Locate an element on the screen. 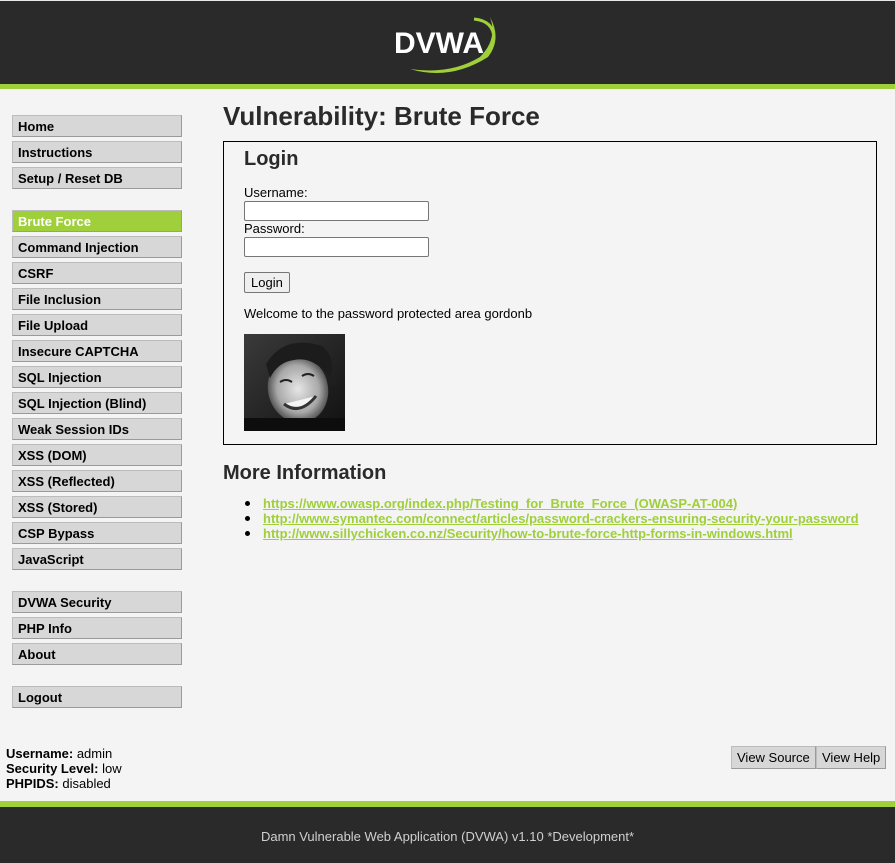  login-button: Login is located at coordinates (267, 282).